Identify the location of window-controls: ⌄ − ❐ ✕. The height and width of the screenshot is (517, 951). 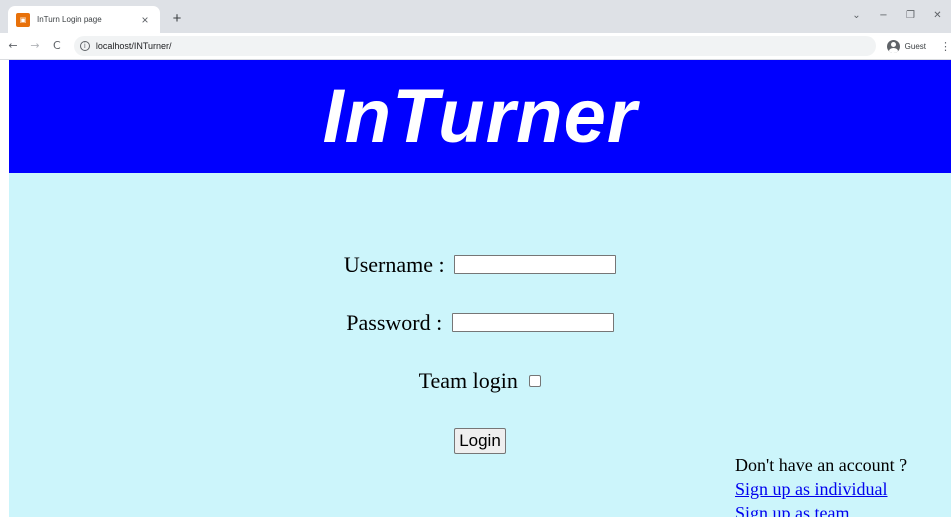
(897, 16).